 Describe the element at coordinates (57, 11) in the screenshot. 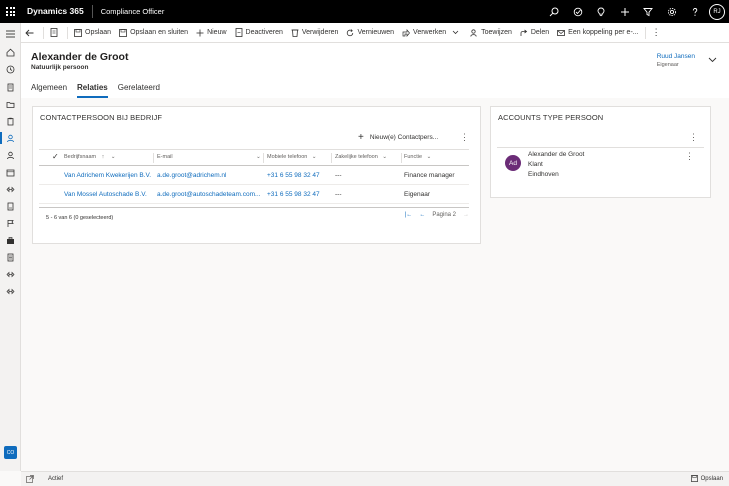

I see `brand-title: Dynamics 365` at that location.